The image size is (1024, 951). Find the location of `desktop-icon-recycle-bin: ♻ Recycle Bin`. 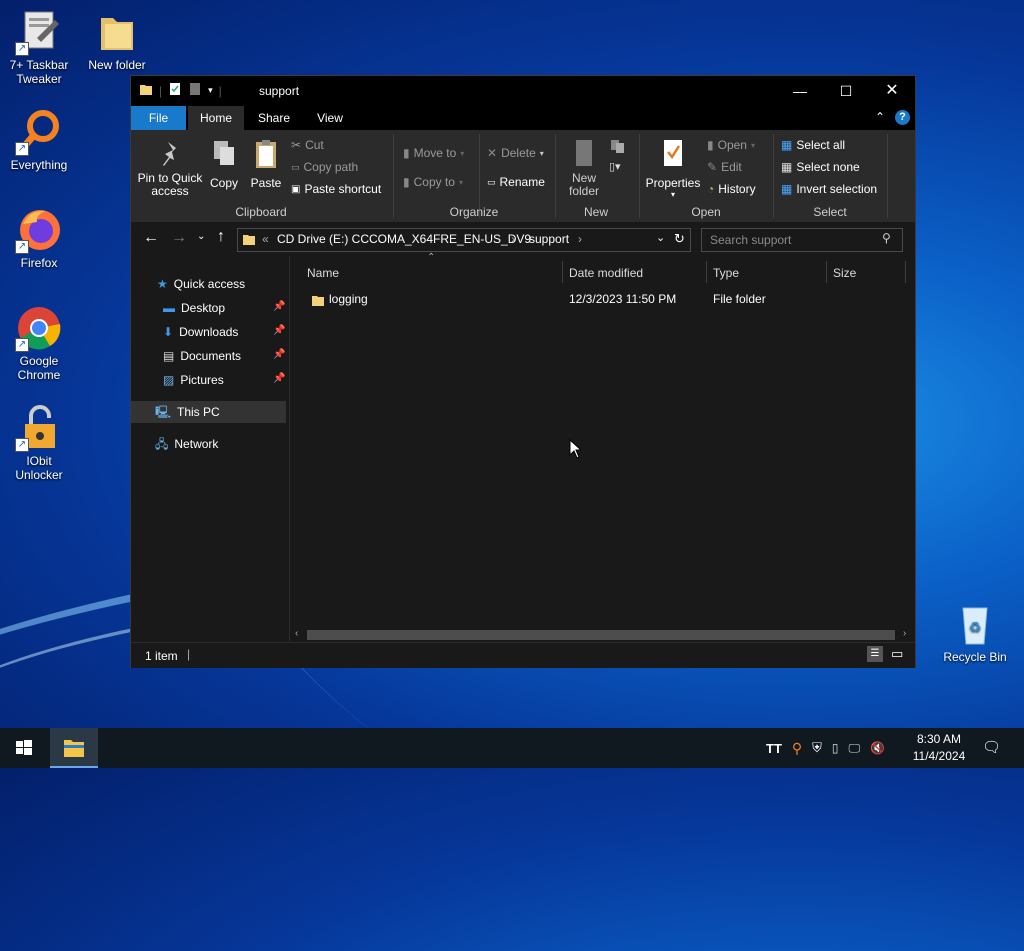

desktop-icon-recycle-bin: ♻ Recycle Bin is located at coordinates (975, 632).